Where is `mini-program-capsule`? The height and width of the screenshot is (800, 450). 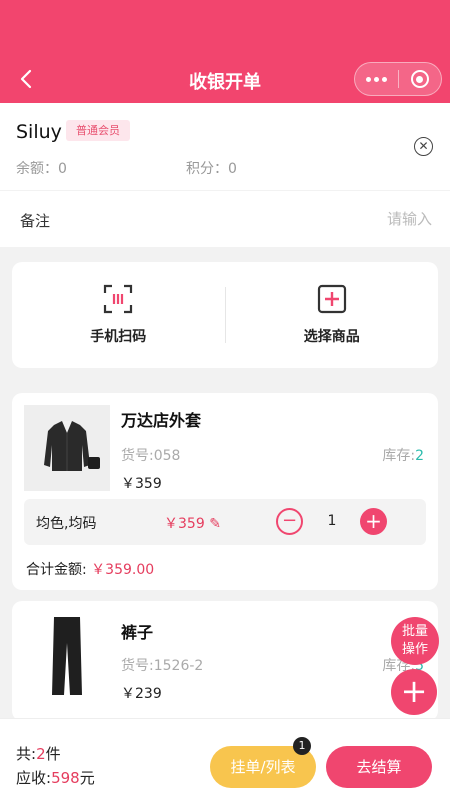
mini-program-capsule is located at coordinates (398, 79).